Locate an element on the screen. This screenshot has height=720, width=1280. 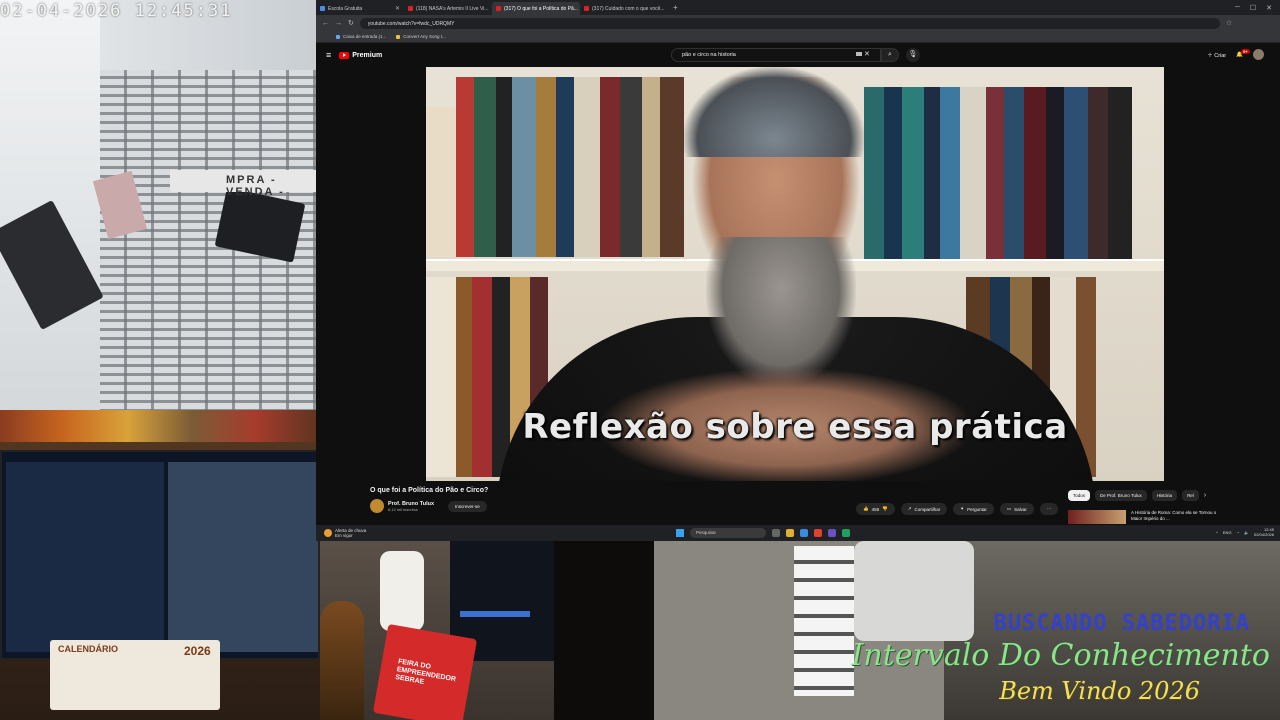
close-icon: ✕ is located at coordinates (397, 8).